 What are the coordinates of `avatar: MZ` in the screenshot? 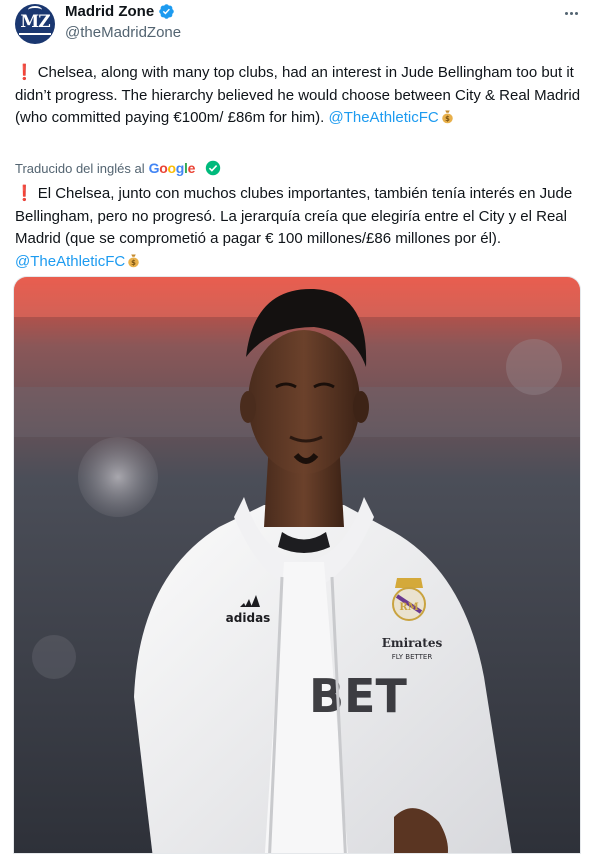 It's located at (35, 24).